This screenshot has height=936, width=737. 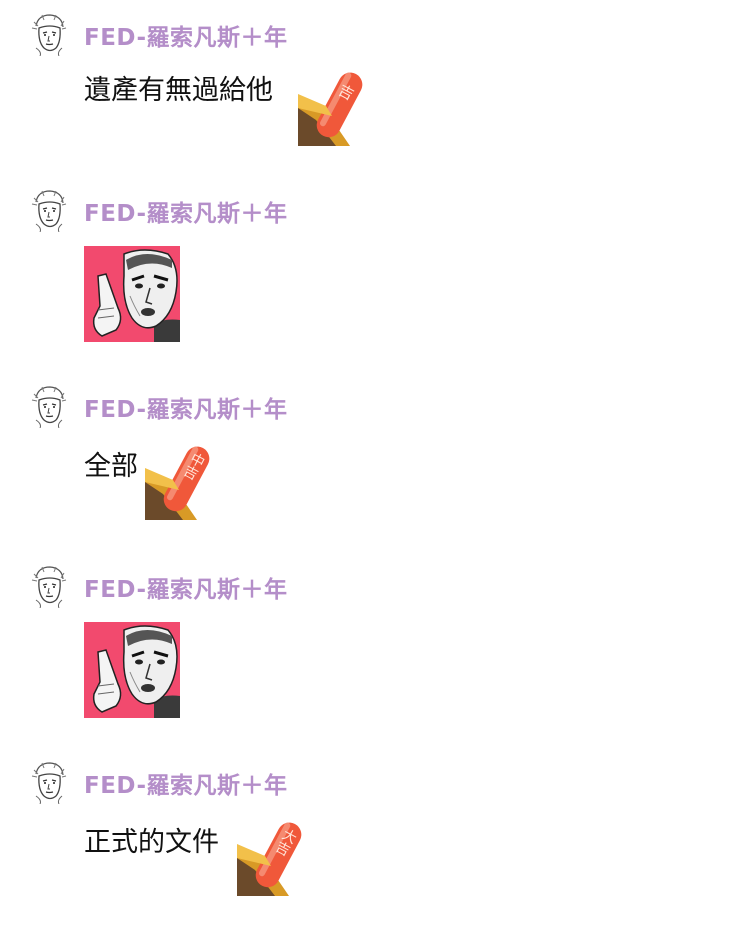 I want to click on fortune-stick-sticker: 吉, so click(x=335, y=108).